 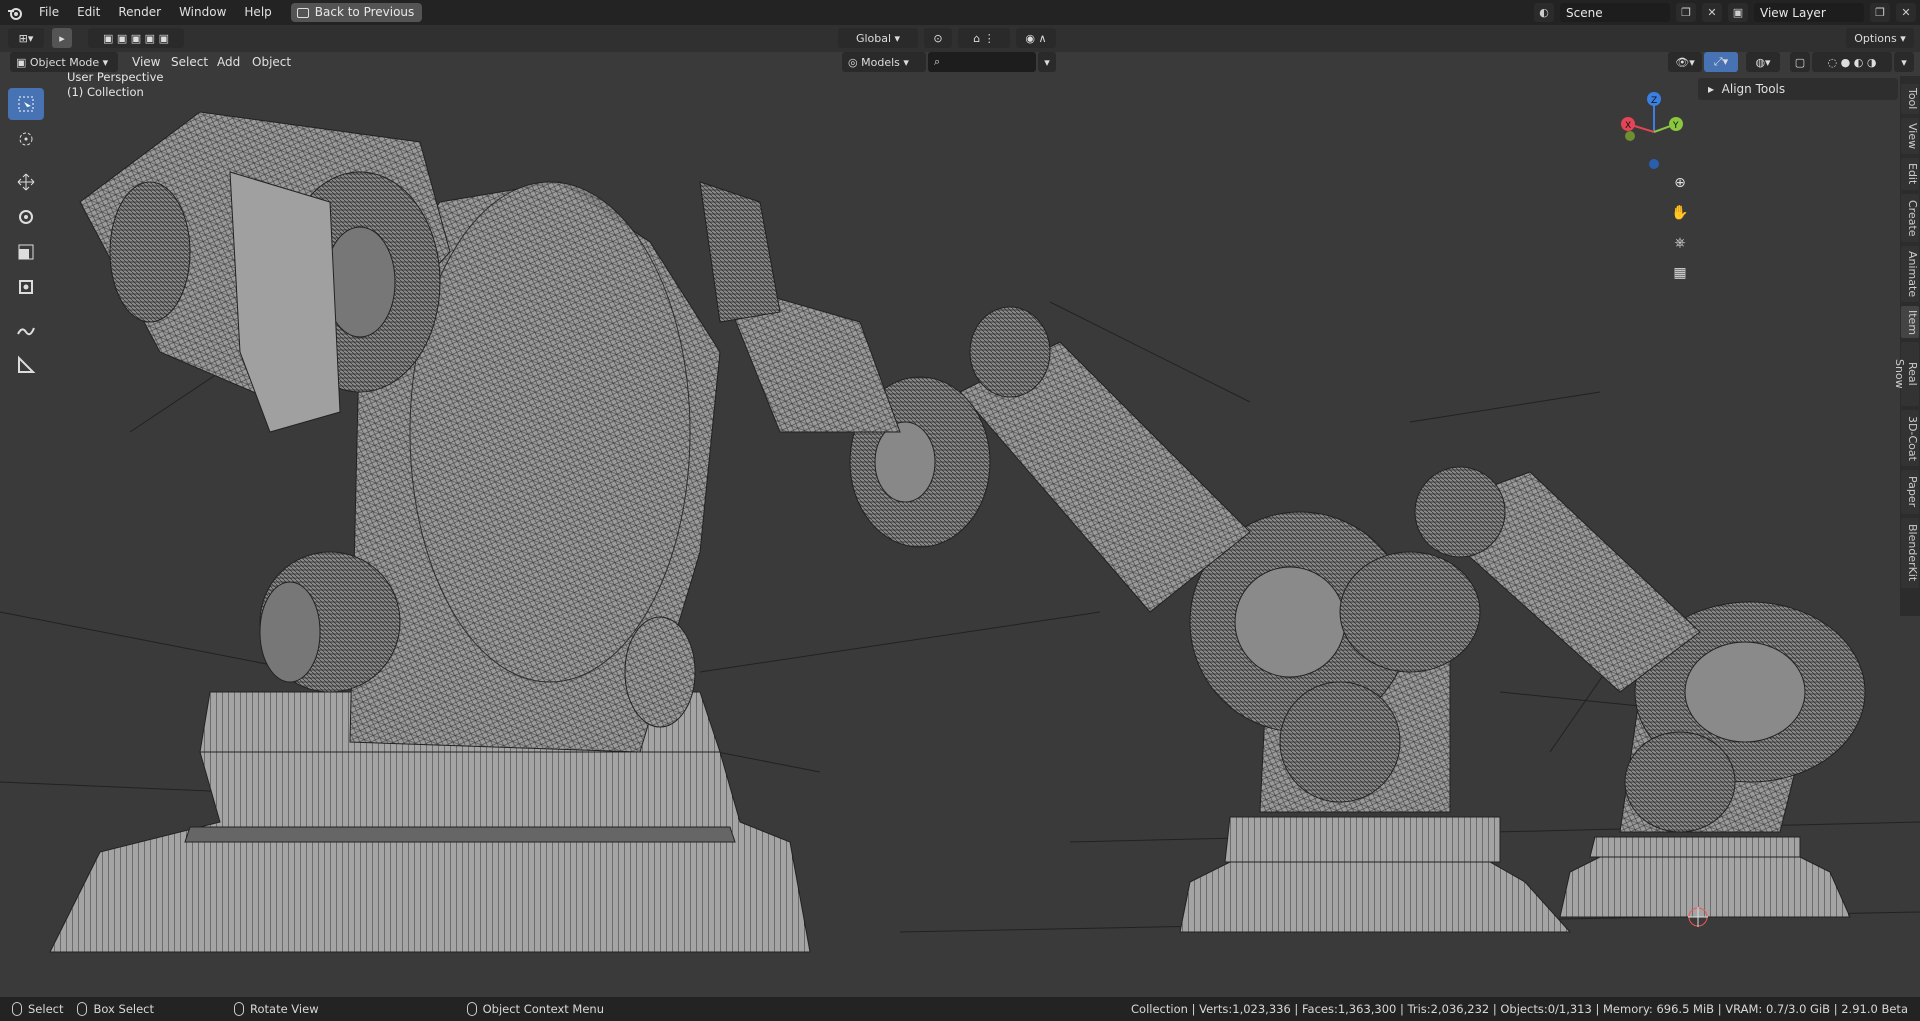 What do you see at coordinates (1615, 12) in the screenshot?
I see `scene-field: Scene` at bounding box center [1615, 12].